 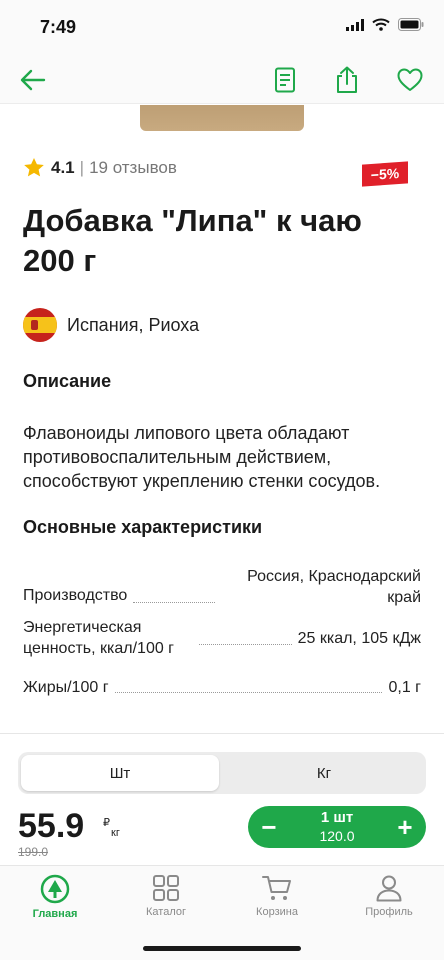 I want to click on unit-option-kg: Кг, so click(x=324, y=773).